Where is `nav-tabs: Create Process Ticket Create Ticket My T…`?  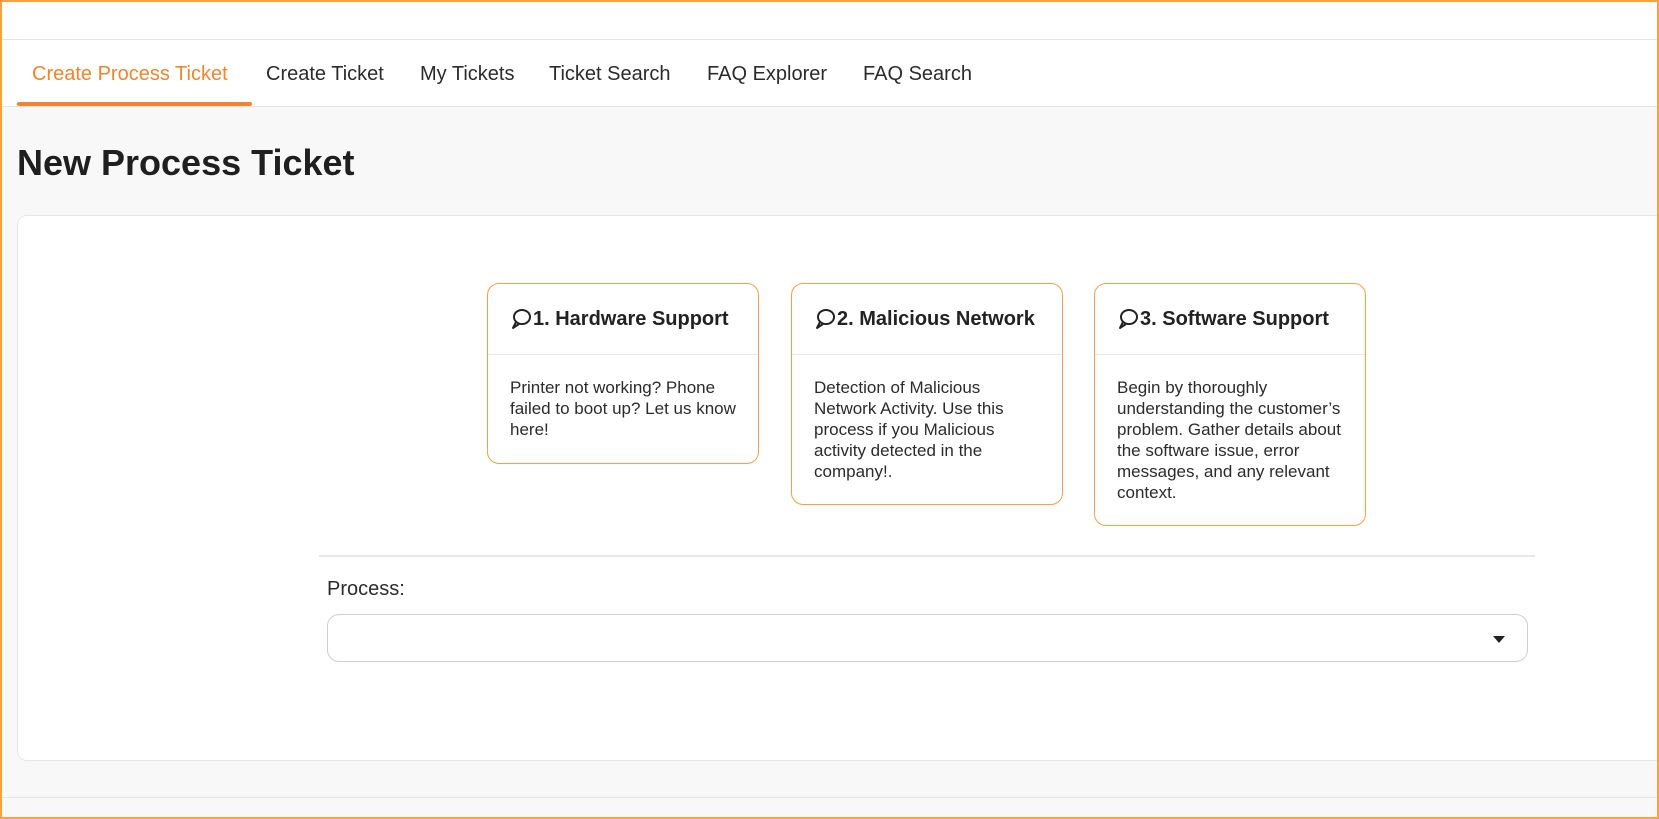
nav-tabs: Create Process Ticket Create Ticket My T… is located at coordinates (829, 73).